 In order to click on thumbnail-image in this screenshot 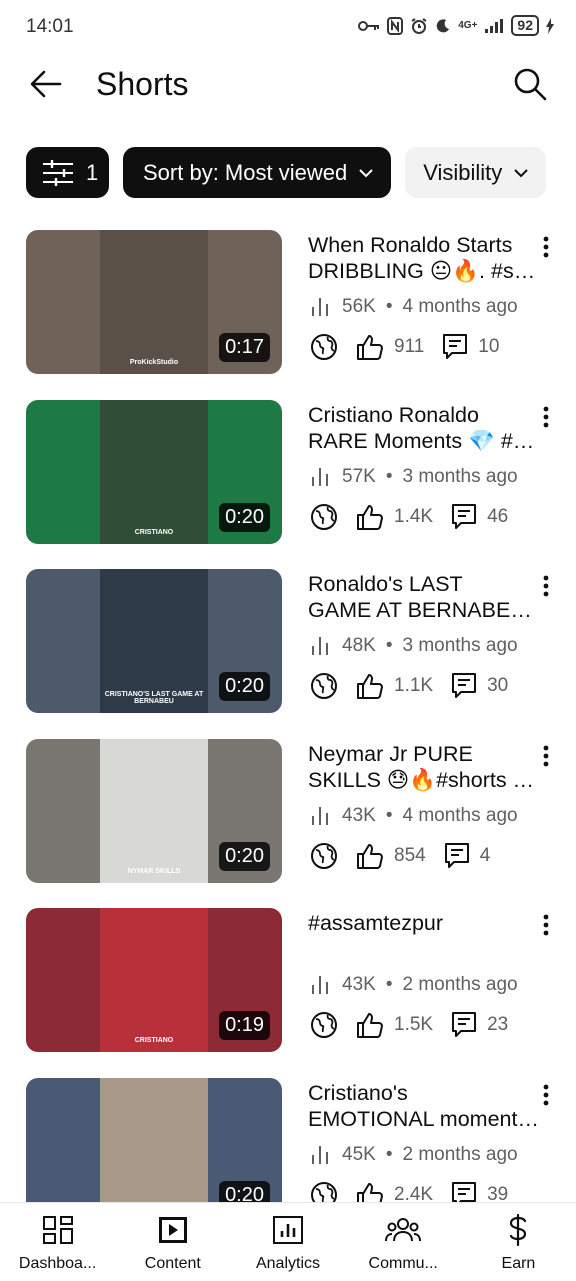, I will do `click(154, 1150)`.